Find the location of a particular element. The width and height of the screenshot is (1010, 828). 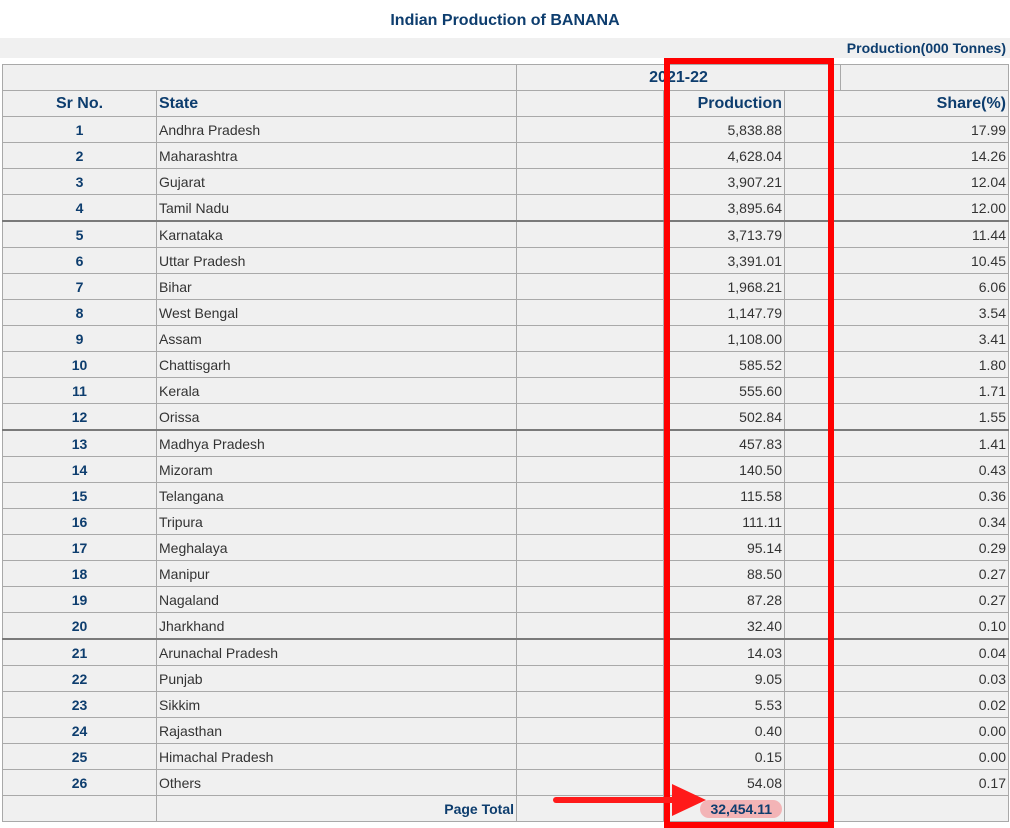

share-cell: 0.27 is located at coordinates (896, 573).